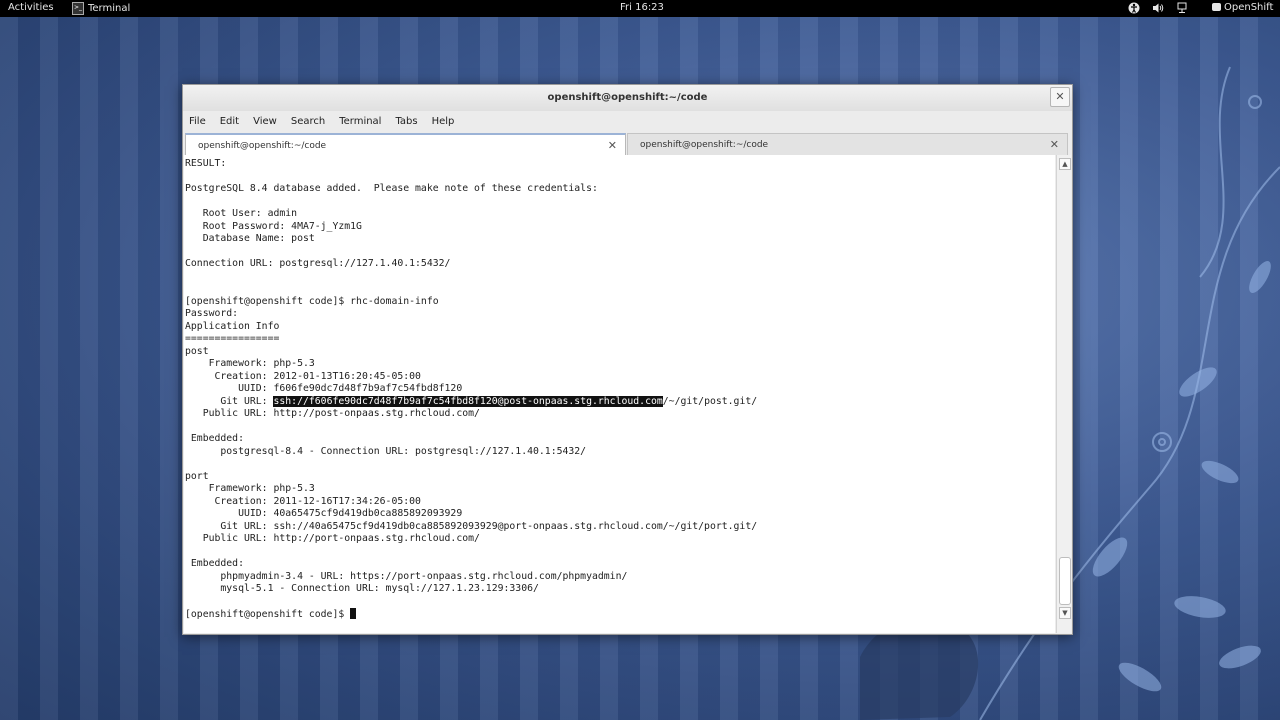 The width and height of the screenshot is (1280, 720). I want to click on menu-terminal: Terminal, so click(360, 121).